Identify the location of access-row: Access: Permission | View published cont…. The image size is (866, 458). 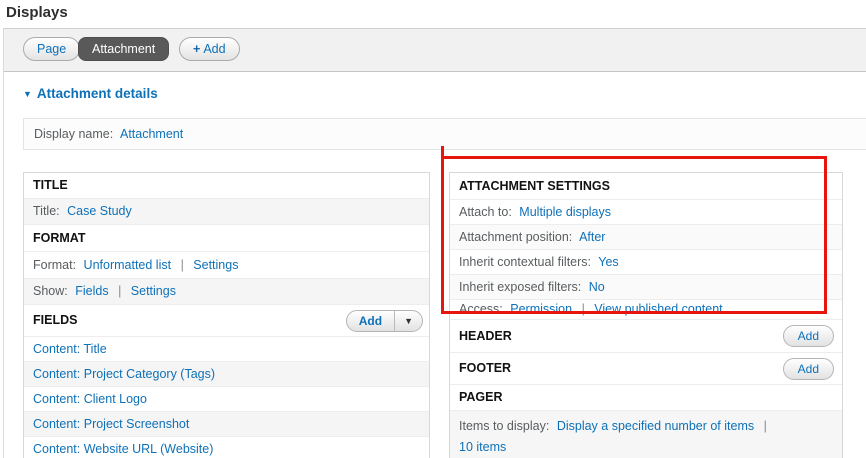
(646, 310).